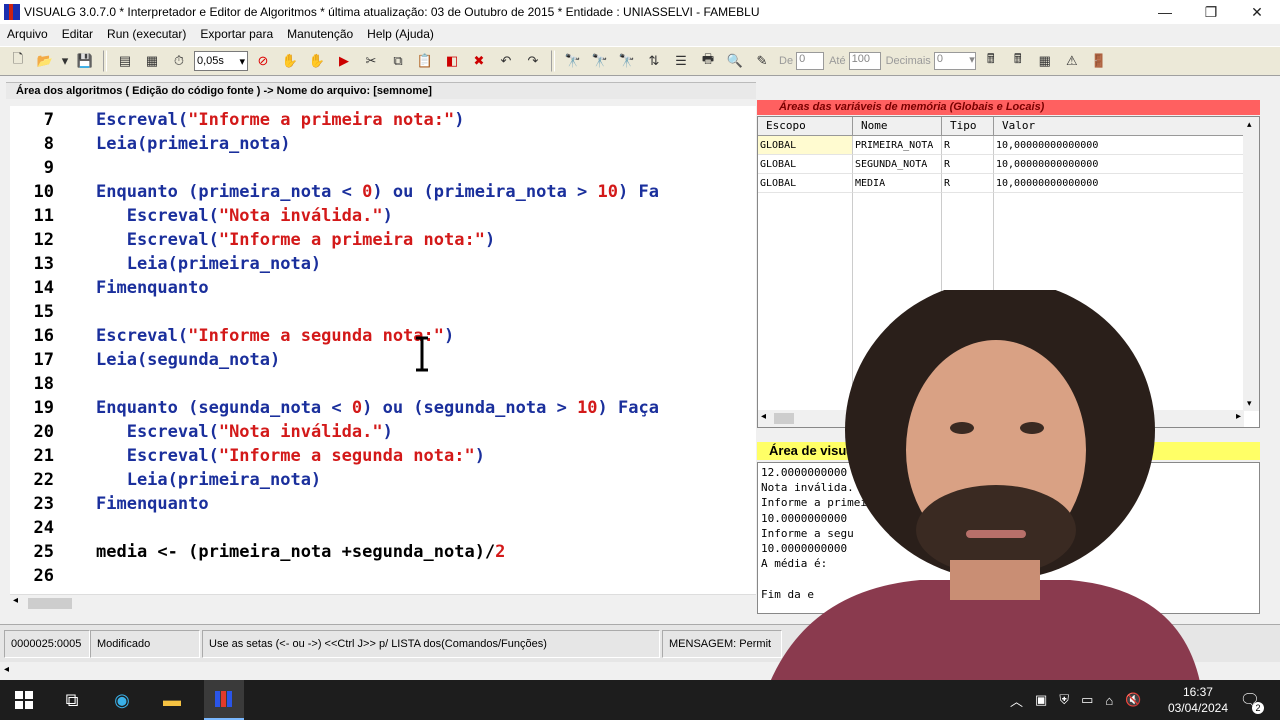 Image resolution: width=1280 pixels, height=720 pixels. What do you see at coordinates (221, 61) in the screenshot?
I see `speed-select: 0,05s ▾` at bounding box center [221, 61].